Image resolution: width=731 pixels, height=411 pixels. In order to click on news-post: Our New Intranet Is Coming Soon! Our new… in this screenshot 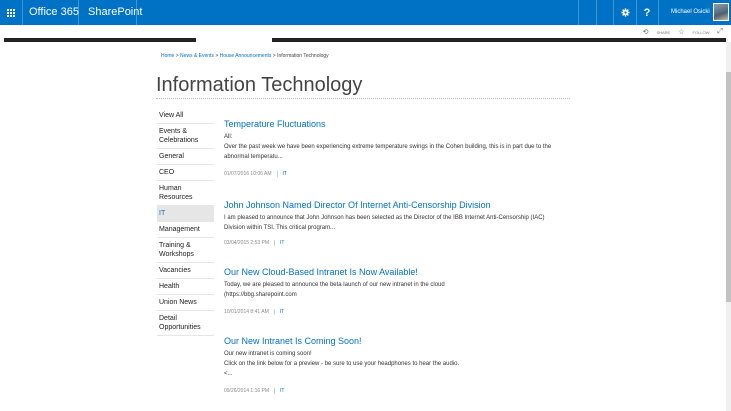, I will do `click(389, 365)`.